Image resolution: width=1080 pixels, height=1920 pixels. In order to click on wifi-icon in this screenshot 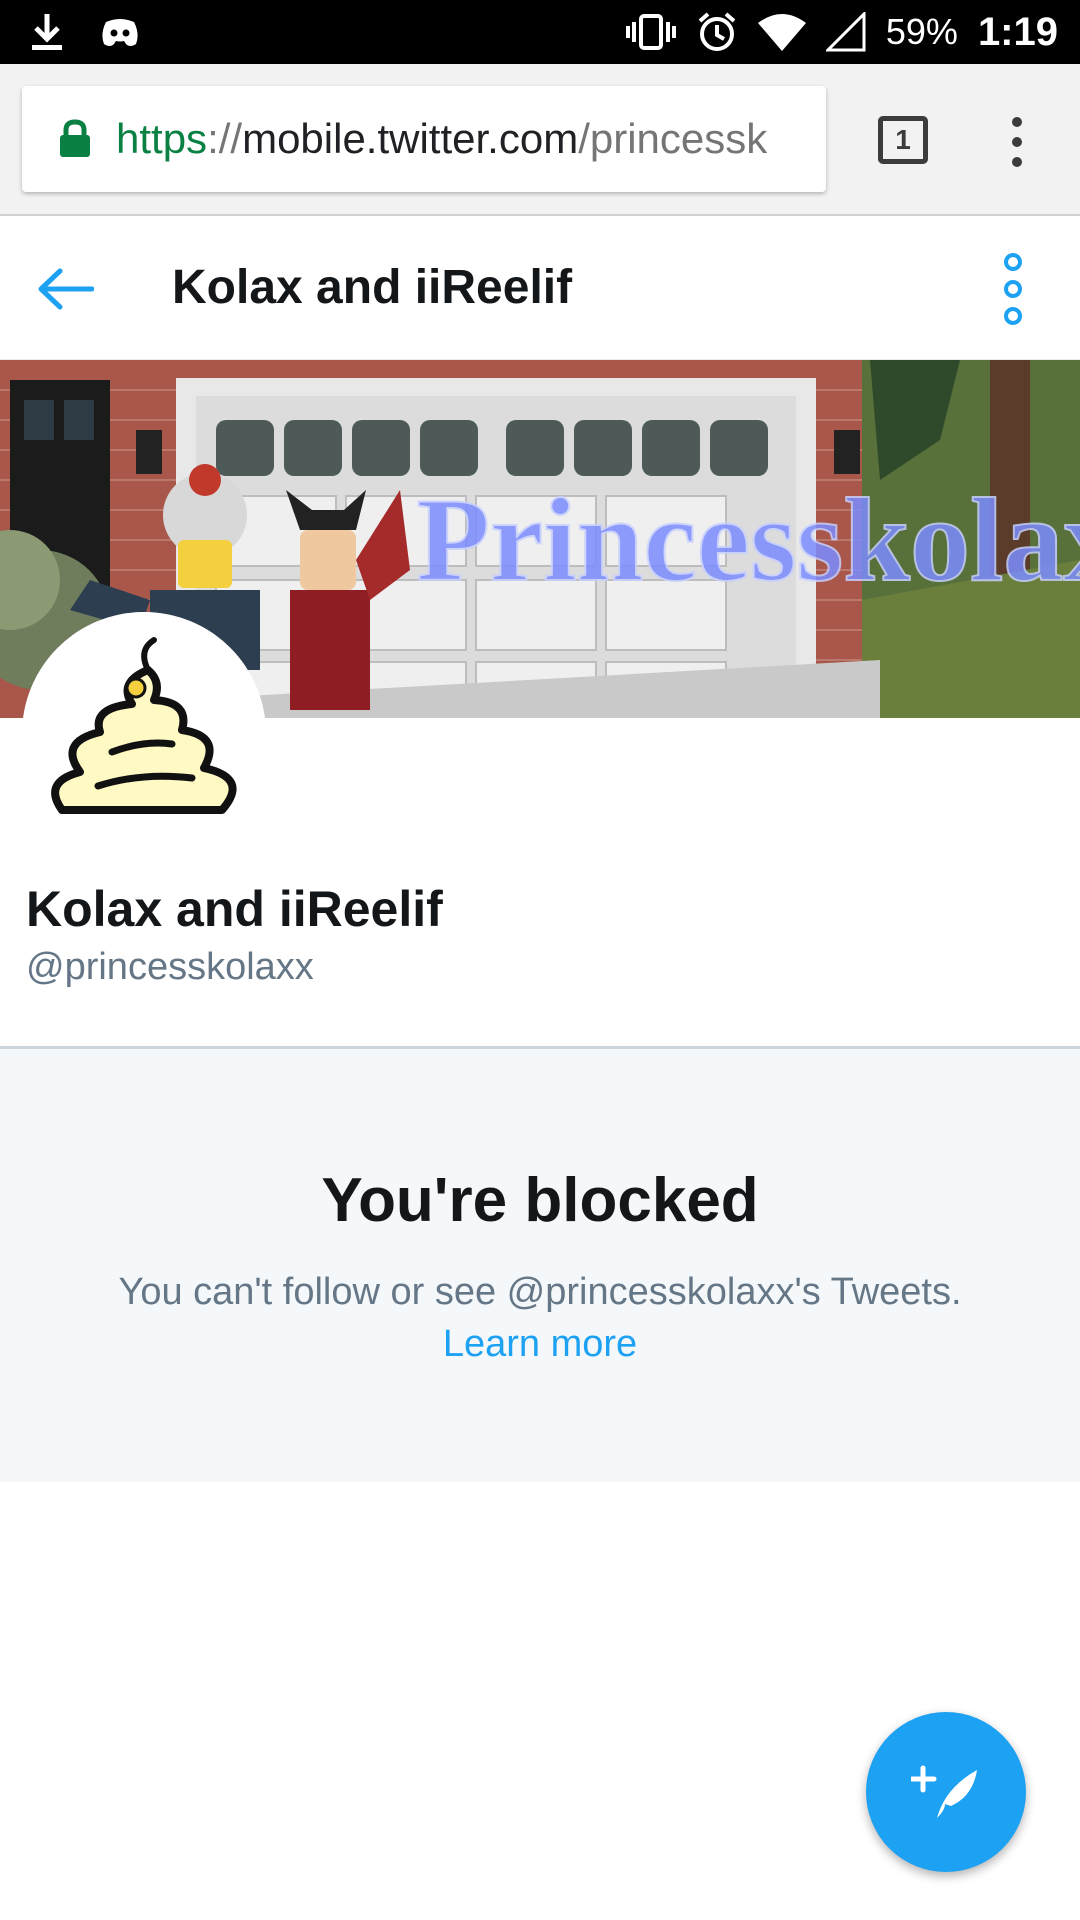, I will do `click(781, 32)`.